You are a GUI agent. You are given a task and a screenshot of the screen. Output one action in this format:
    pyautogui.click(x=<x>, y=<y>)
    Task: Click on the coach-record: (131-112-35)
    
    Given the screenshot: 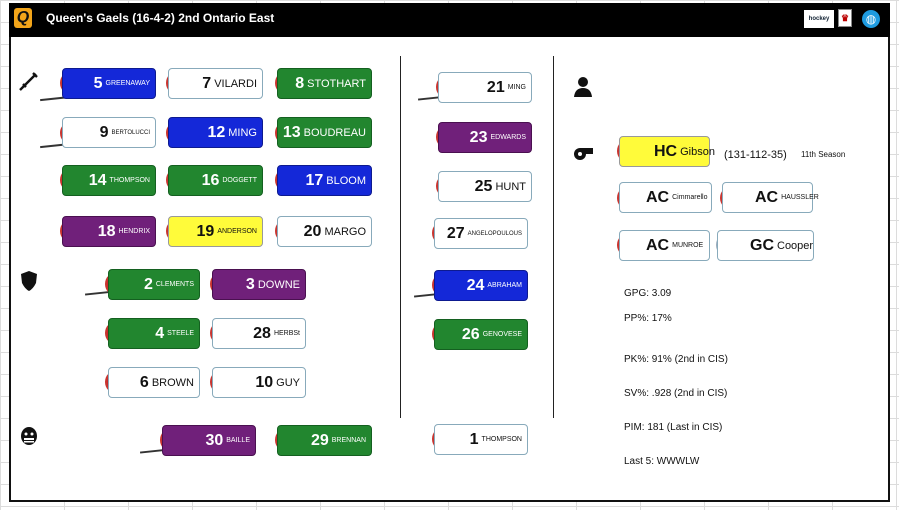 What is the action you would take?
    pyautogui.click(x=755, y=155)
    